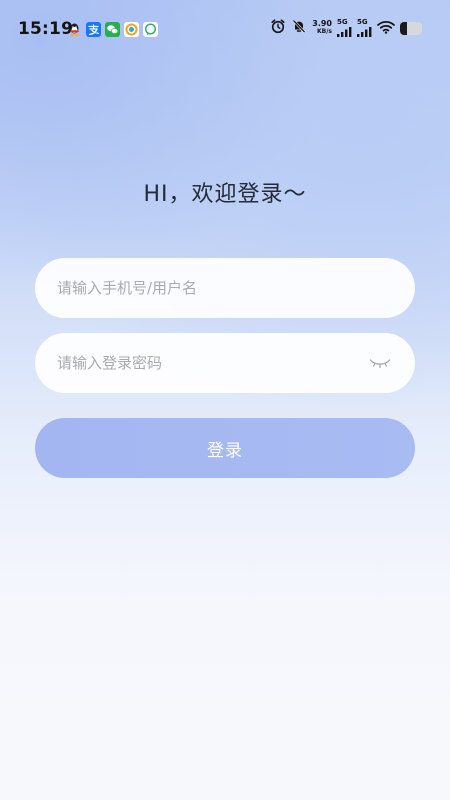 This screenshot has height=800, width=450. I want to click on password-input, so click(212, 363).